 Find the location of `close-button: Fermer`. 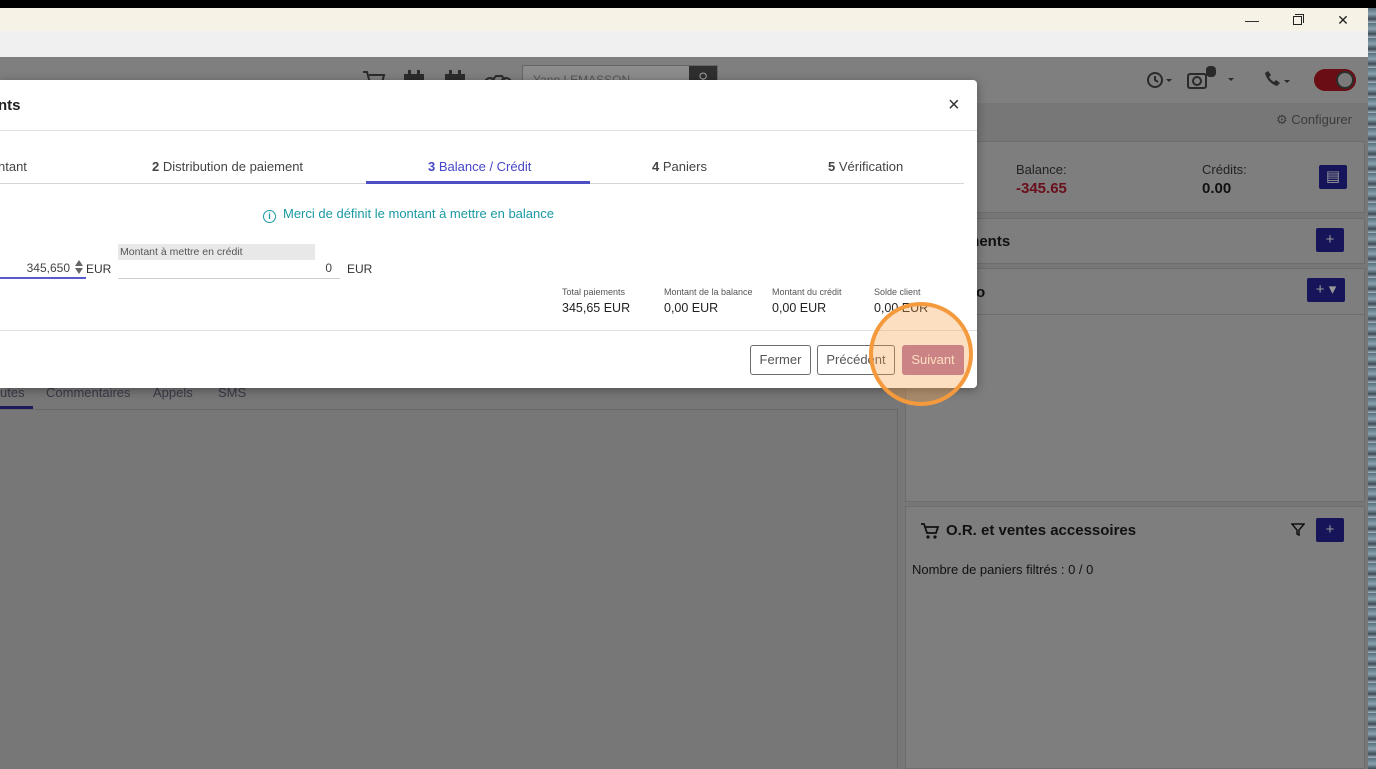

close-button: Fermer is located at coordinates (780, 360).